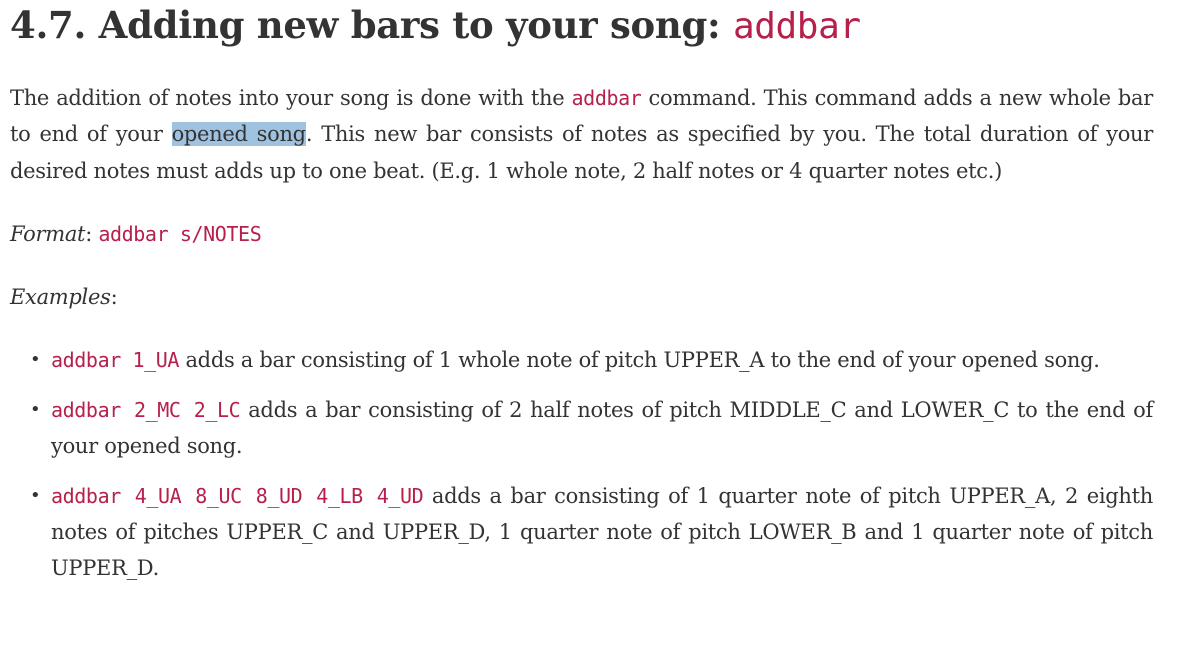  What do you see at coordinates (146, 409) in the screenshot?
I see `example-code: addbar 2_MC 2_LC` at bounding box center [146, 409].